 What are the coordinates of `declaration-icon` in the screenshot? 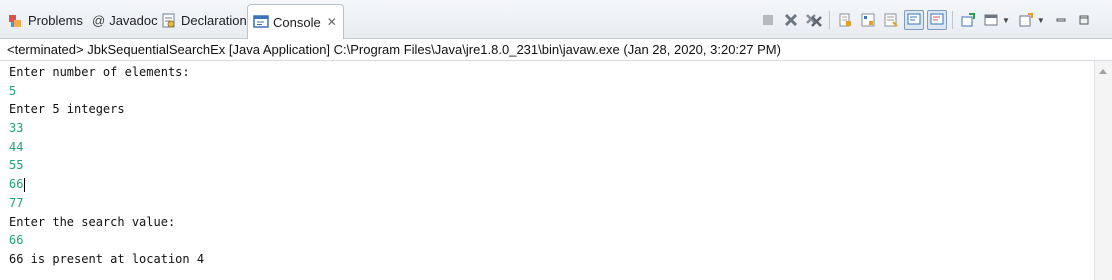 It's located at (168, 20).